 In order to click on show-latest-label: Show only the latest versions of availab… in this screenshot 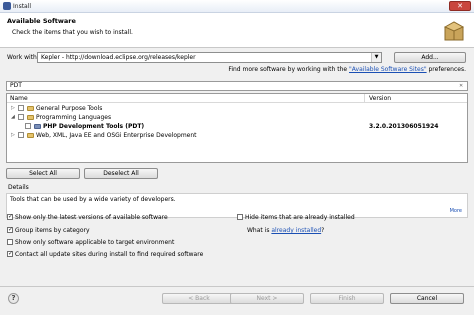, I will do `click(91, 217)`.